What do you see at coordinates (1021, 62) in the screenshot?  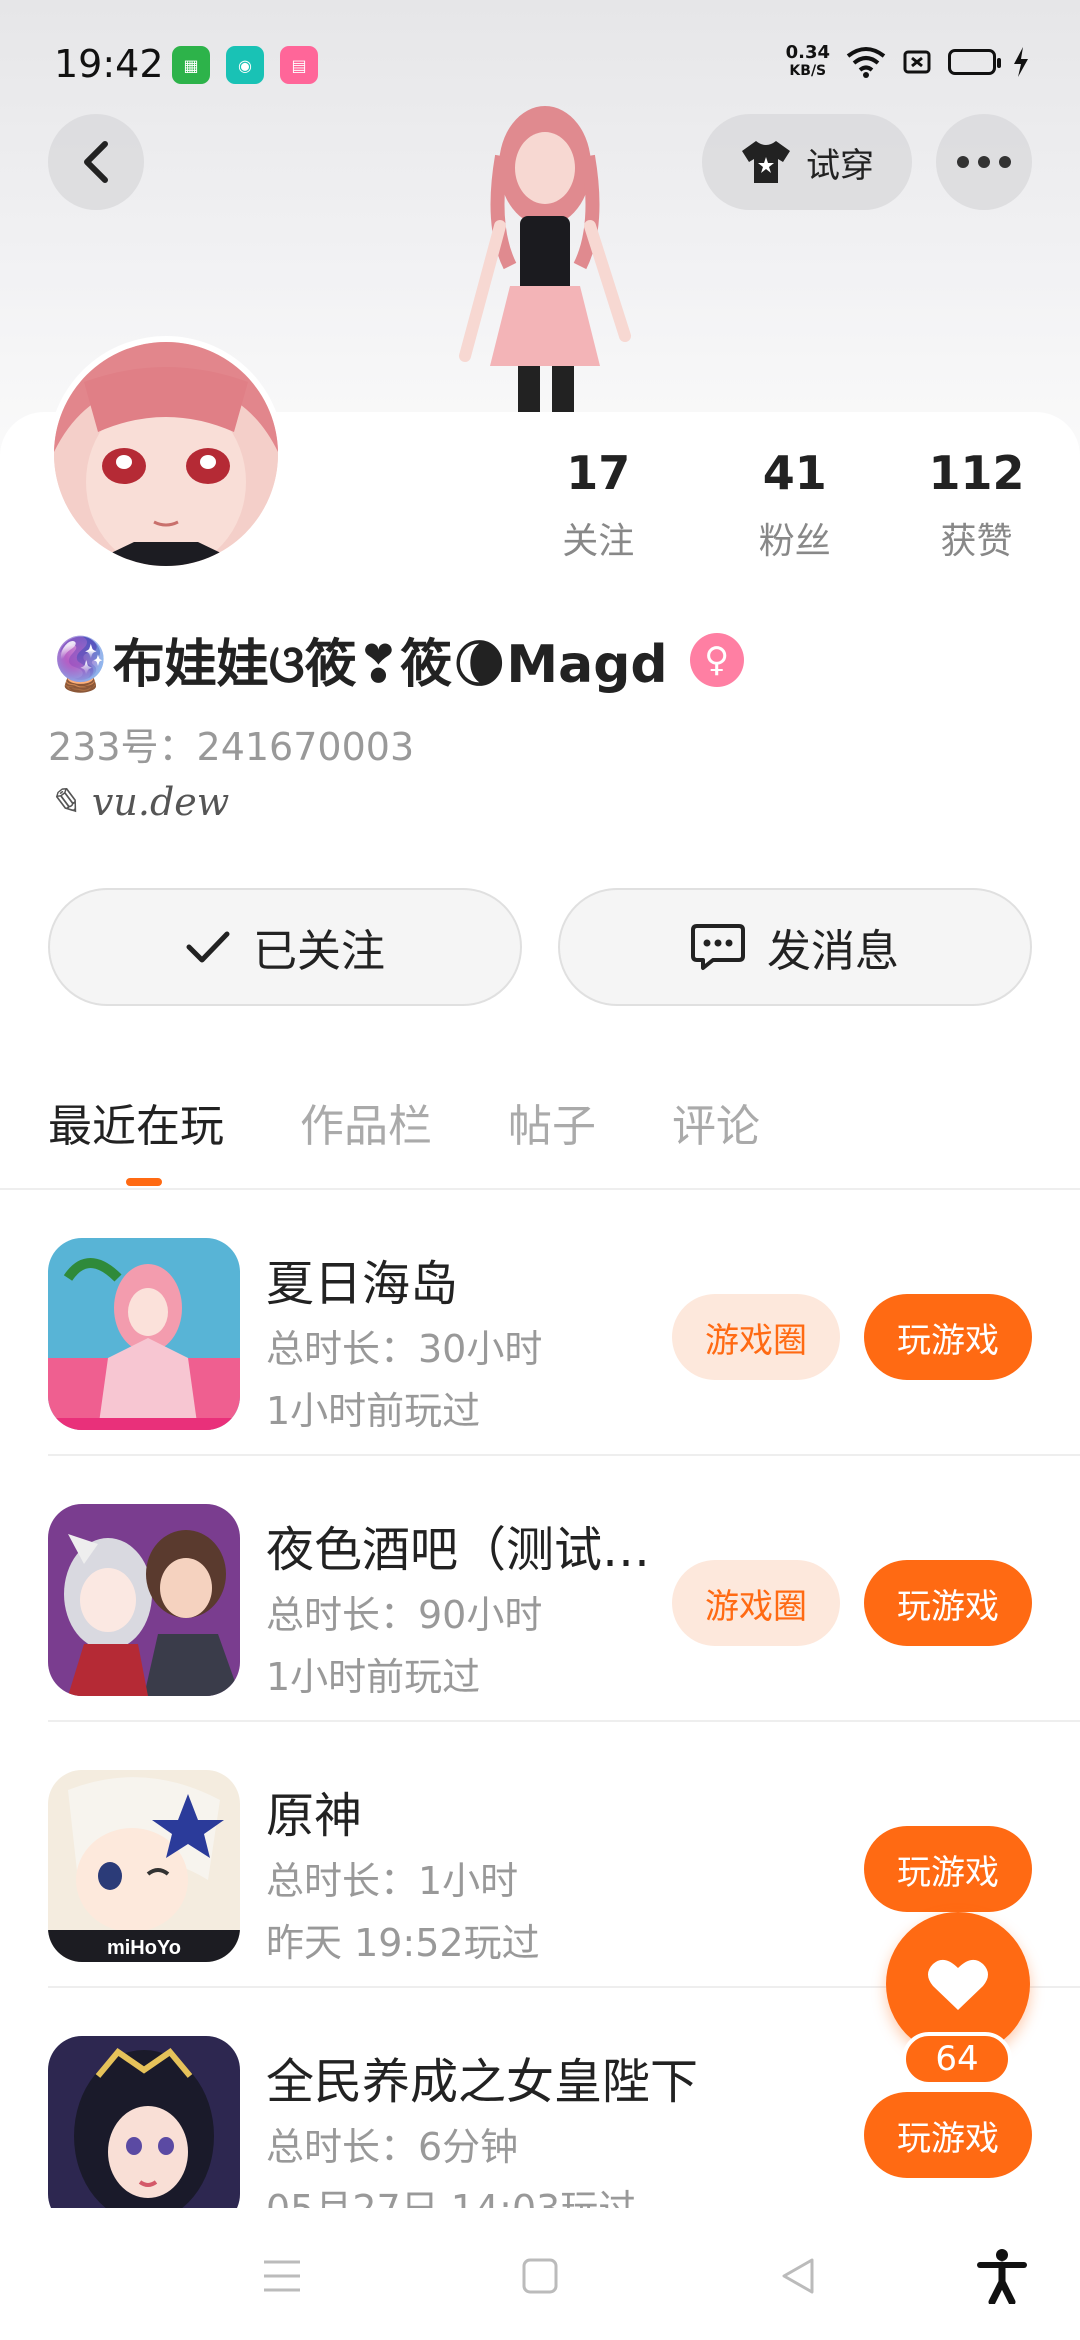 I see `charging-icon` at bounding box center [1021, 62].